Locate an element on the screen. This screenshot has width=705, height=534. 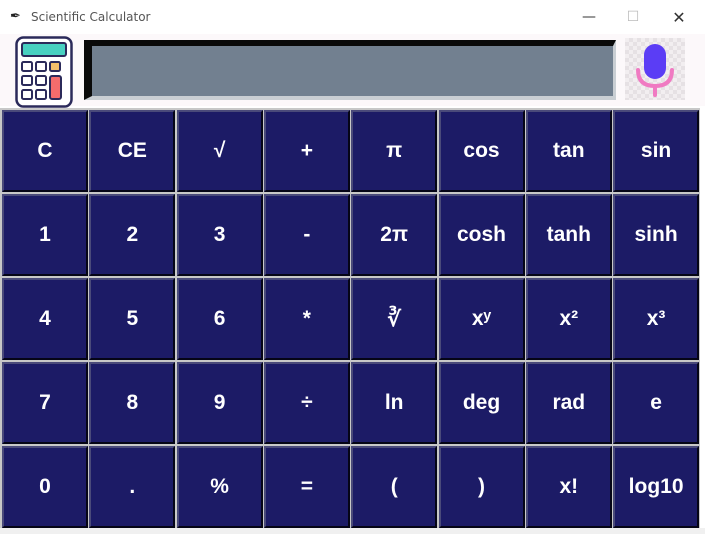
close-paren-button: ) is located at coordinates (481, 487).